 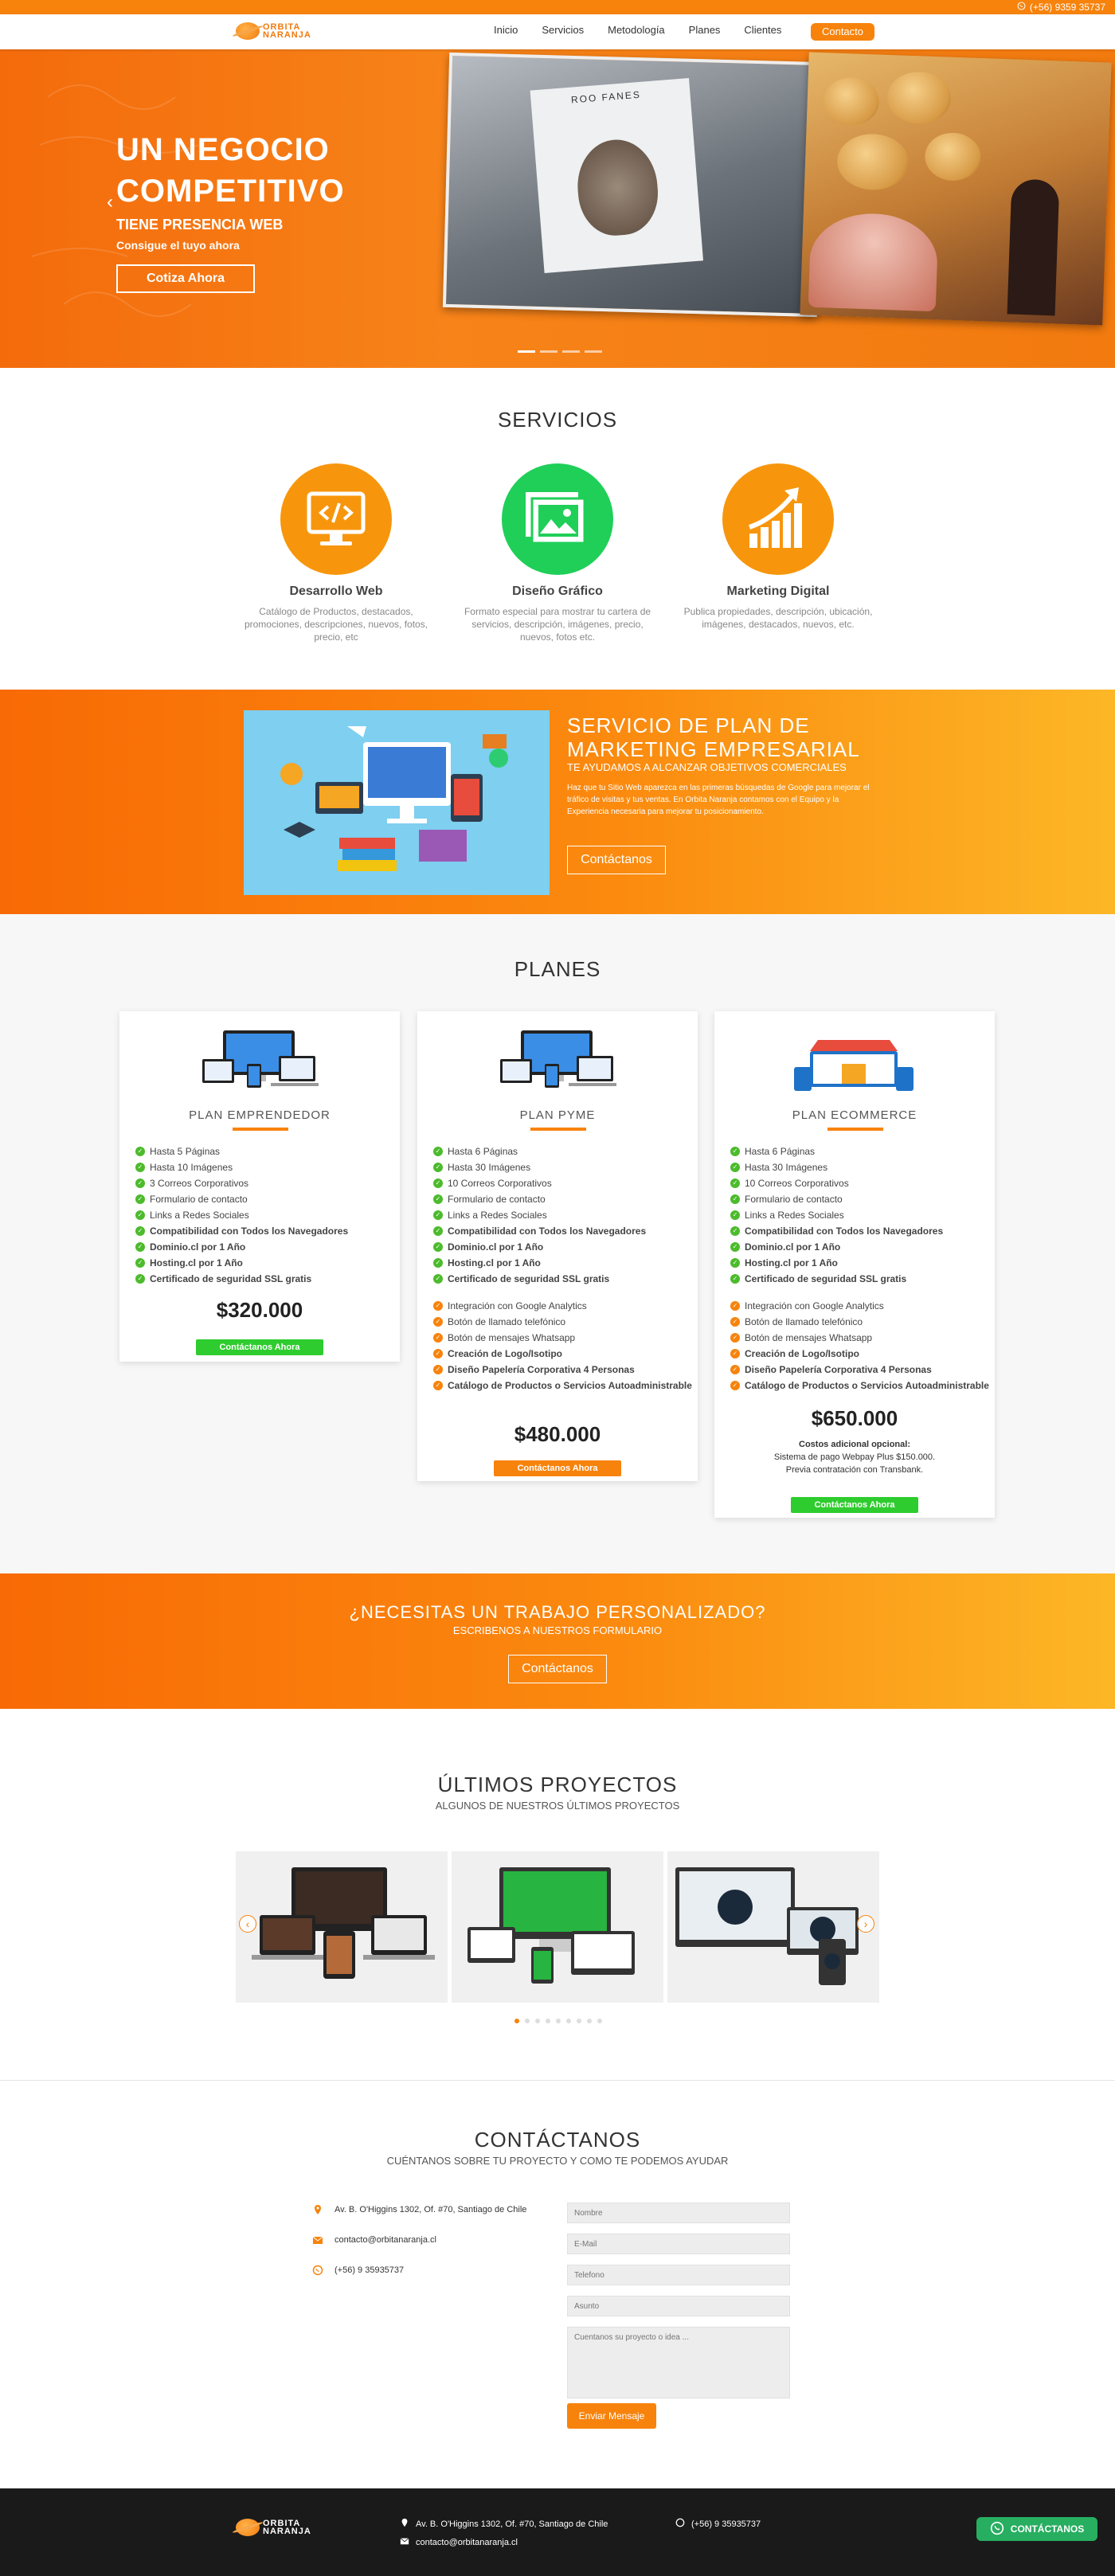 What do you see at coordinates (678, 2213) in the screenshot?
I see `name-field` at bounding box center [678, 2213].